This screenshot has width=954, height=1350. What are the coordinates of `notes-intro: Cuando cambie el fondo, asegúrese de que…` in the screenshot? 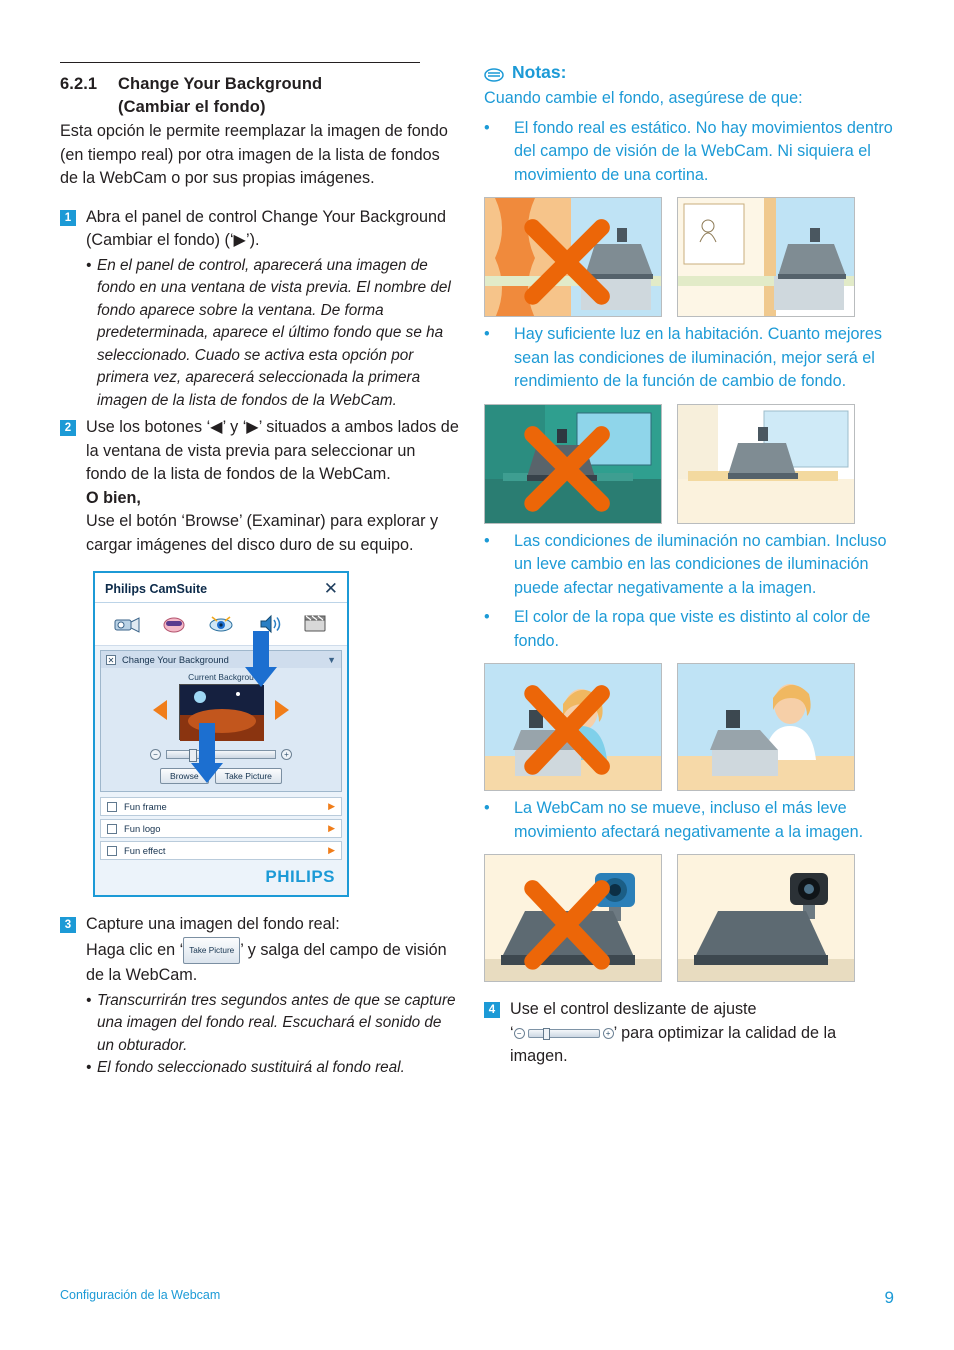 It's located at (643, 98).